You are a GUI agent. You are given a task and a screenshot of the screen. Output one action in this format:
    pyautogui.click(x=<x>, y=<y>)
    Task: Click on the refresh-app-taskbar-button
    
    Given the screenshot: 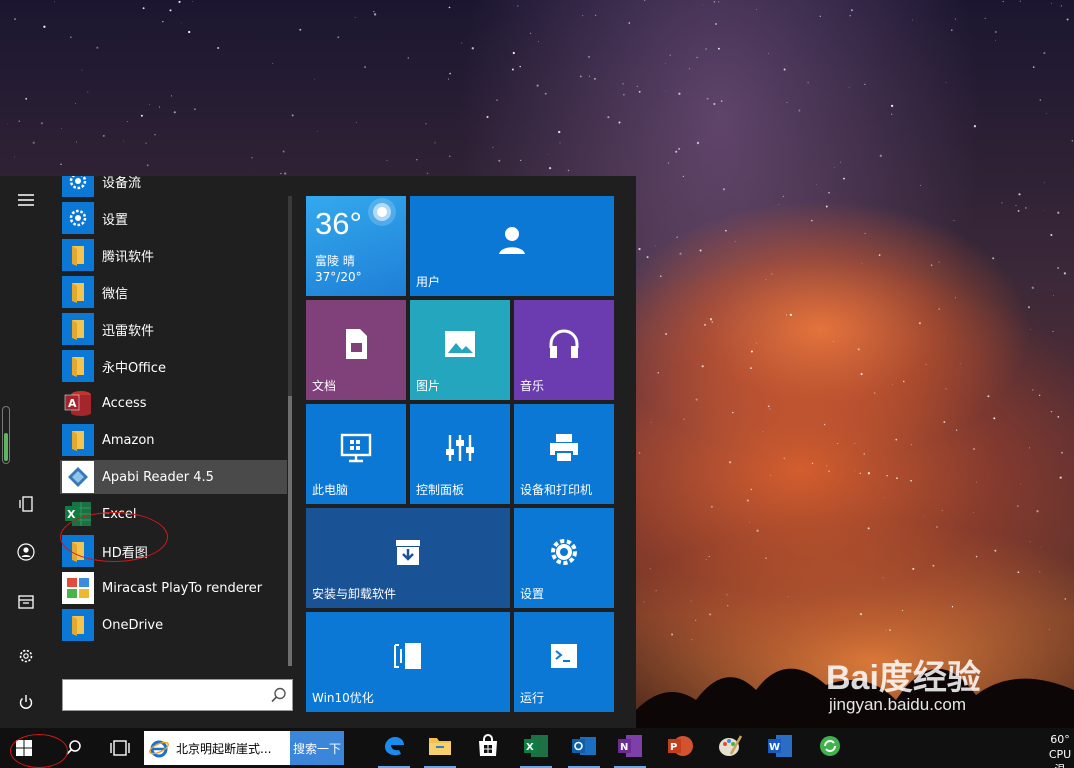 What is the action you would take?
    pyautogui.click(x=830, y=748)
    